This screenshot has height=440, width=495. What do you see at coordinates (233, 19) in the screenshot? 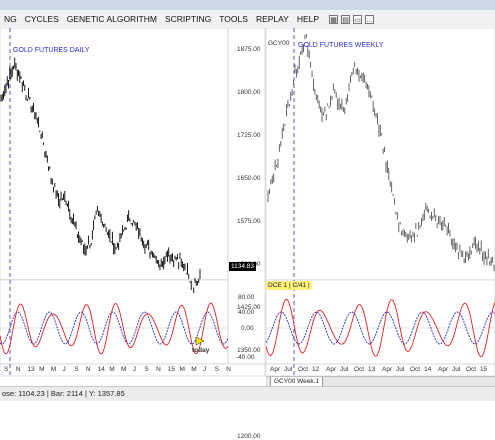
I see `menu-item-tools: TOOLS` at bounding box center [233, 19].